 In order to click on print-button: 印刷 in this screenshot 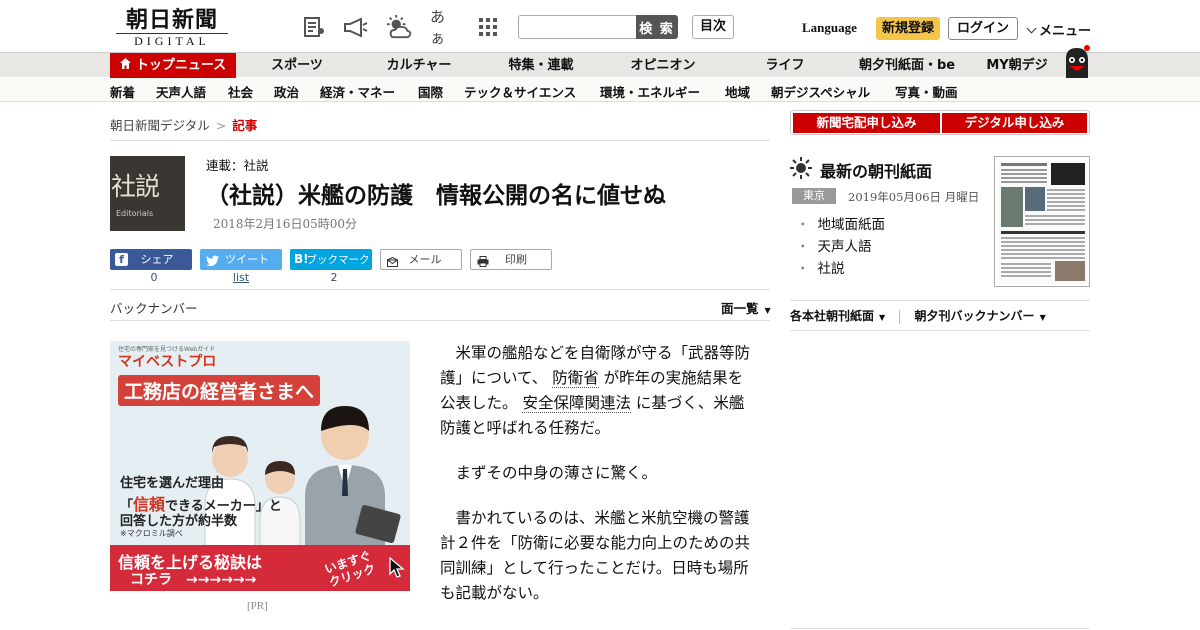, I will do `click(511, 259)`.